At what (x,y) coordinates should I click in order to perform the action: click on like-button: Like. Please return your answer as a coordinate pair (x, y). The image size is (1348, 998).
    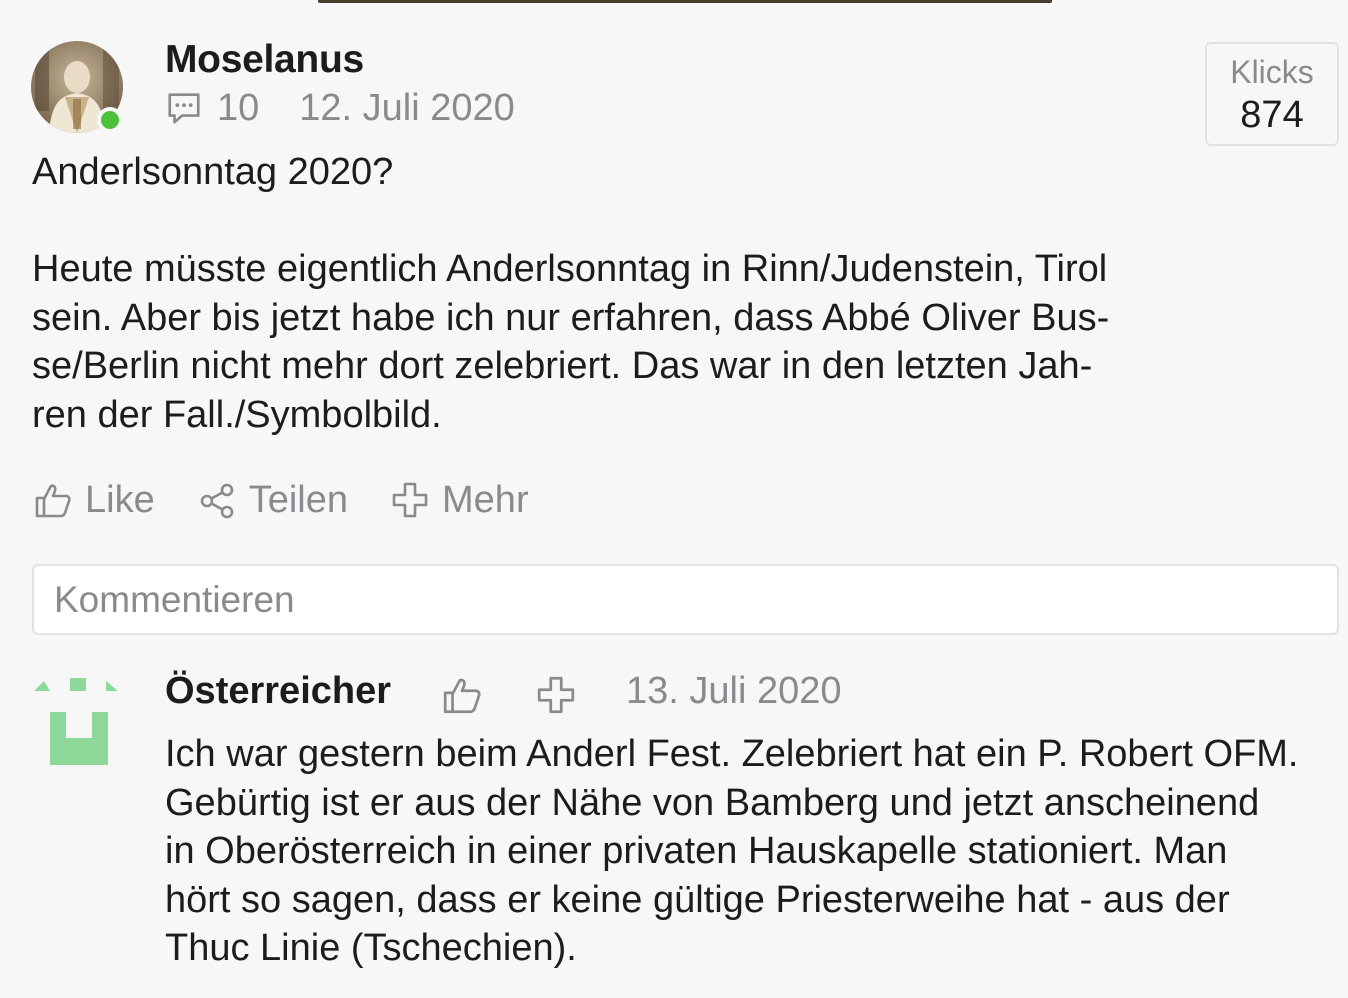
    Looking at the image, I should click on (94, 500).